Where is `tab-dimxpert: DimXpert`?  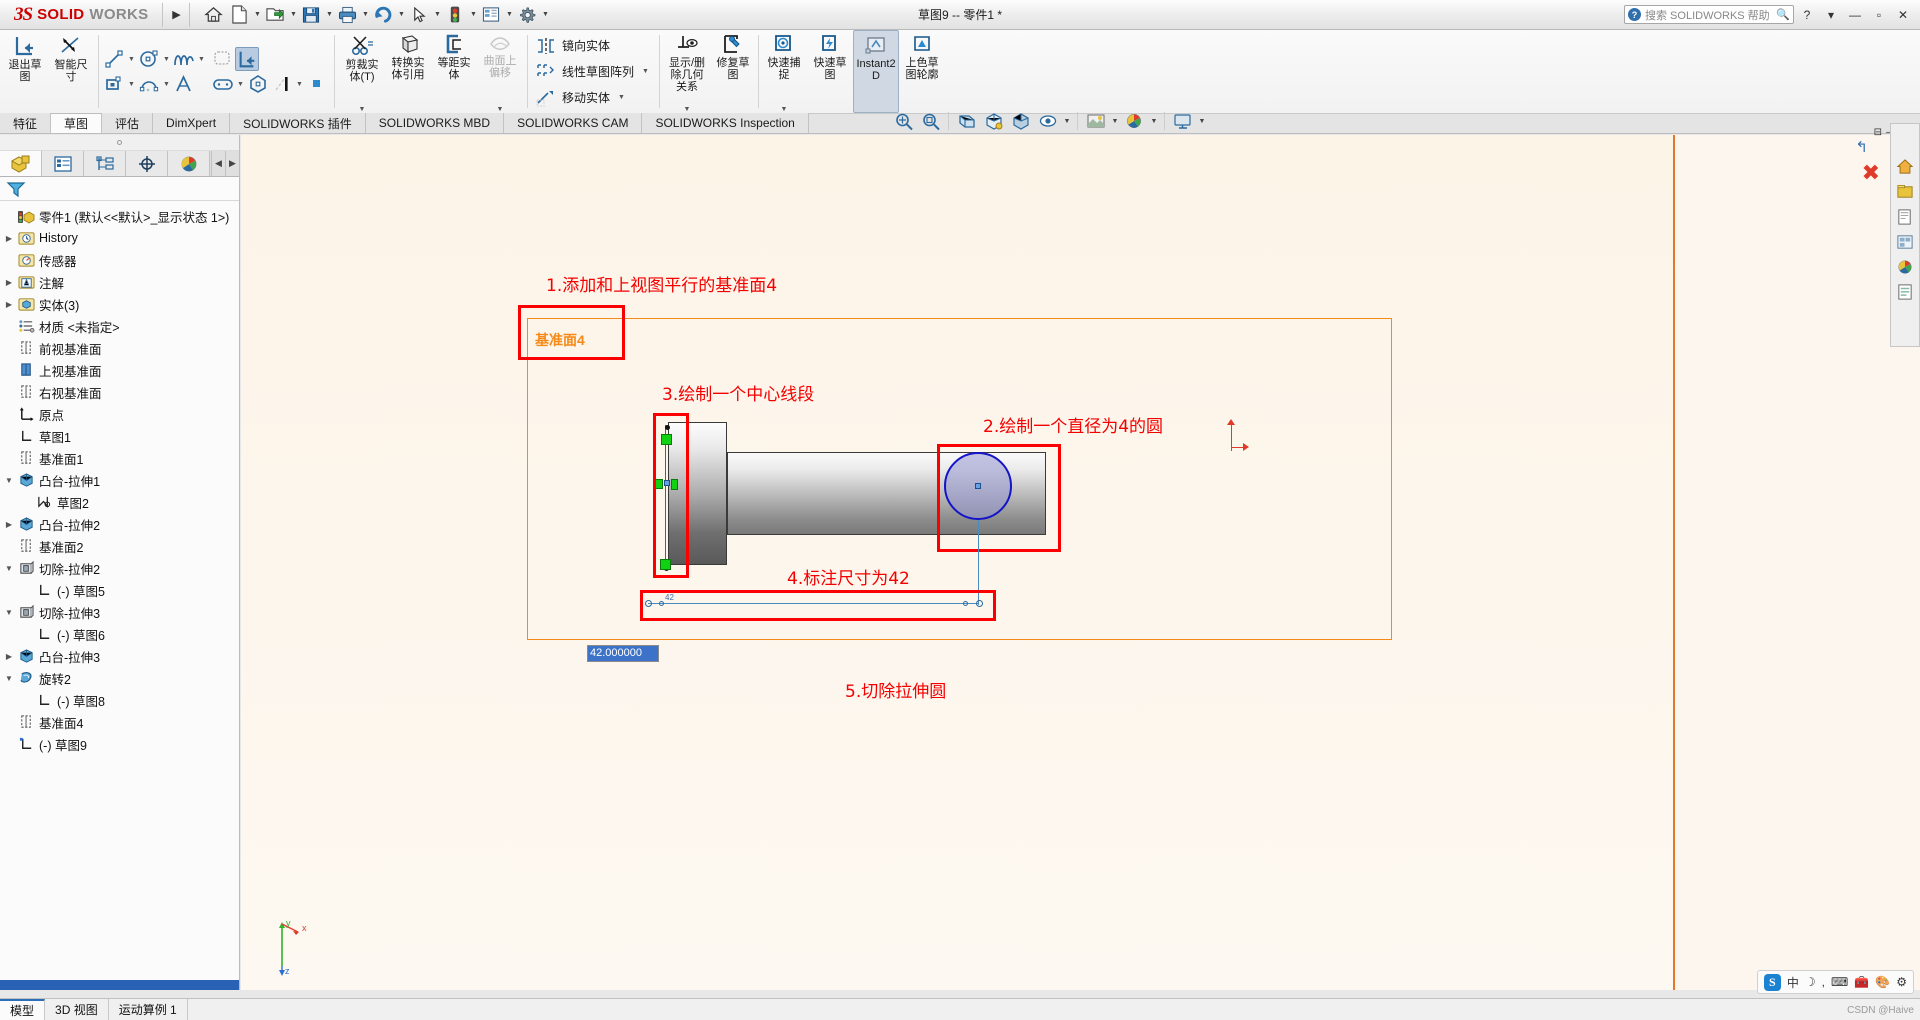
tab-dimxpert: DimXpert is located at coordinates (192, 123).